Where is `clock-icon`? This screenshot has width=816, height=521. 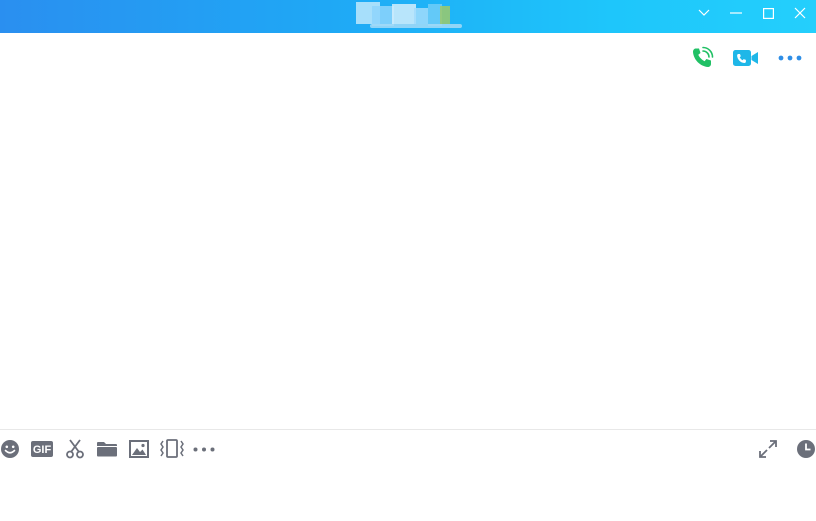 clock-icon is located at coordinates (806, 449).